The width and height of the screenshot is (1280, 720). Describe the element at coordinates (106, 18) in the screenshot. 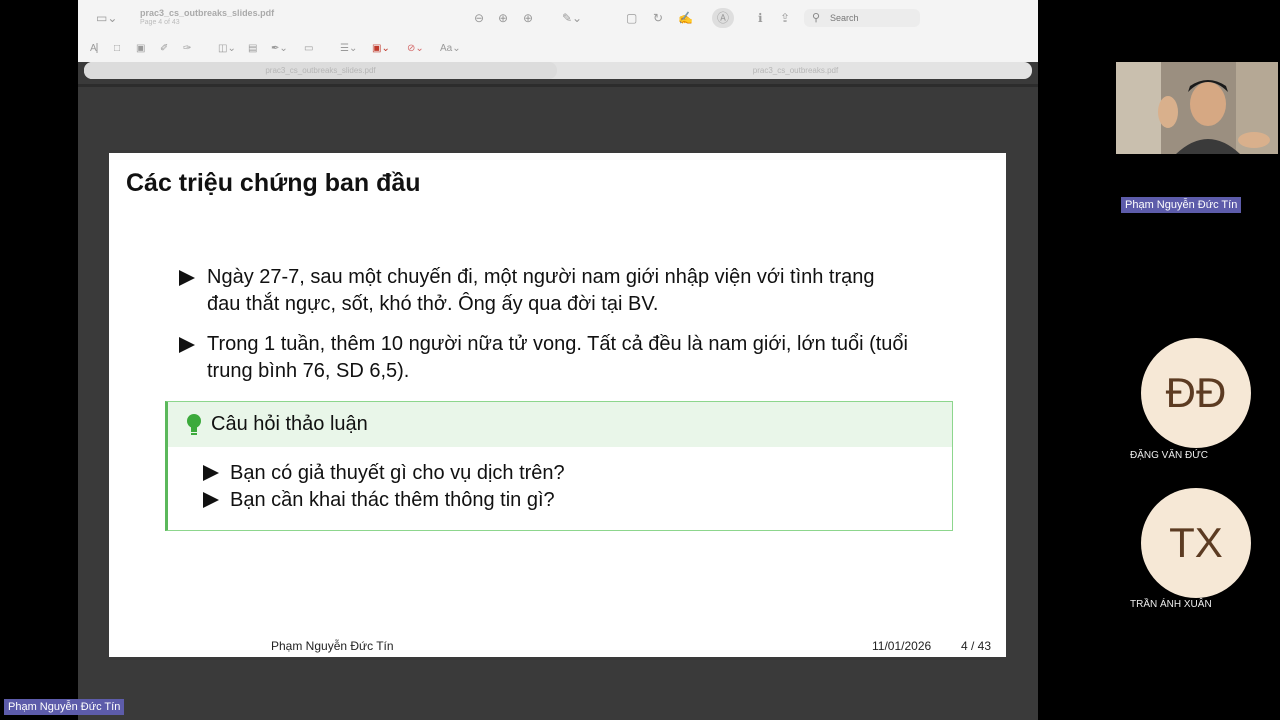

I see `sidebar-toggle-icon: ▭⌄` at that location.